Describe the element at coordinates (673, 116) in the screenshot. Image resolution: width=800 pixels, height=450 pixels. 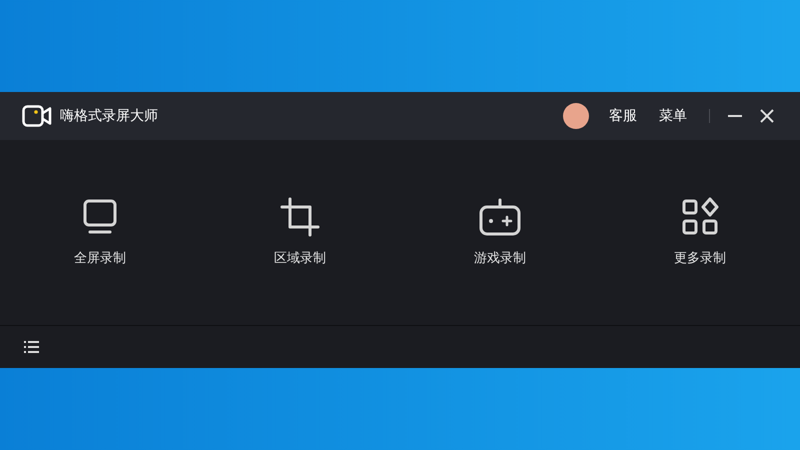
I see `header-link: 菜单` at that location.